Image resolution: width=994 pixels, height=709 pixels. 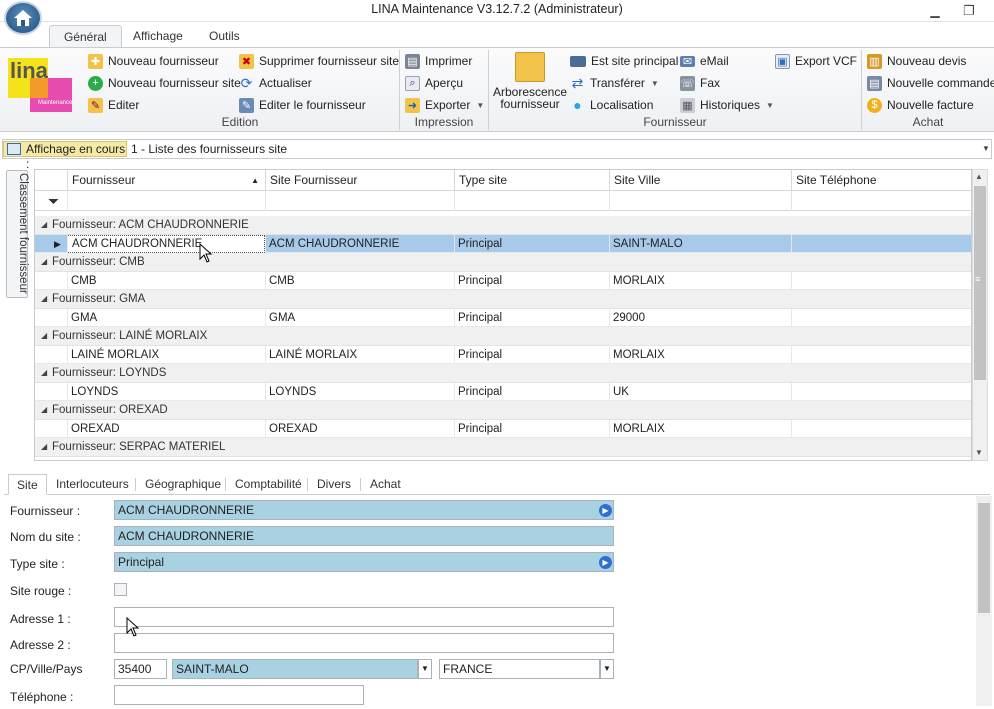 I want to click on detail-tab-comptabilit: Comptabilité, so click(x=268, y=484).